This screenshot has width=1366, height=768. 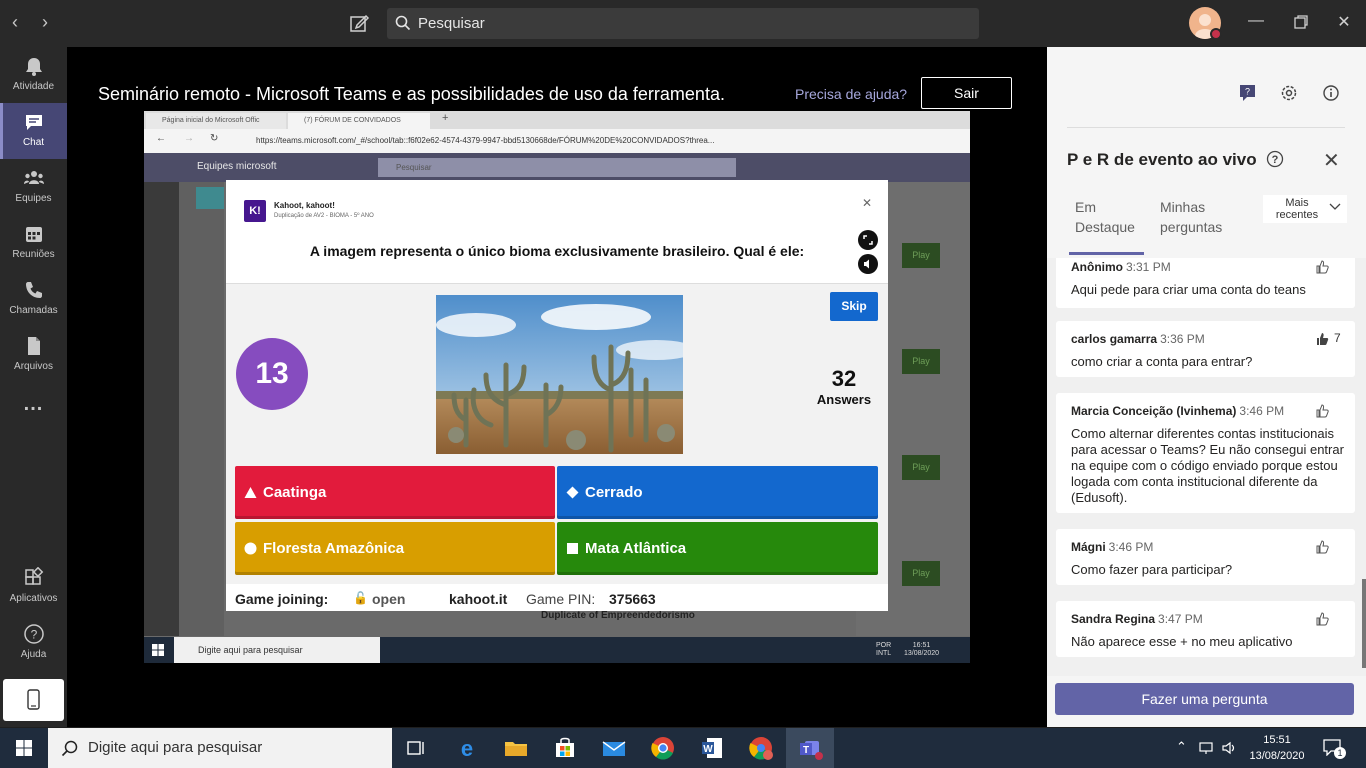 What do you see at coordinates (1162, 361) in the screenshot?
I see `question-text: como criar a conta para entrar?` at bounding box center [1162, 361].